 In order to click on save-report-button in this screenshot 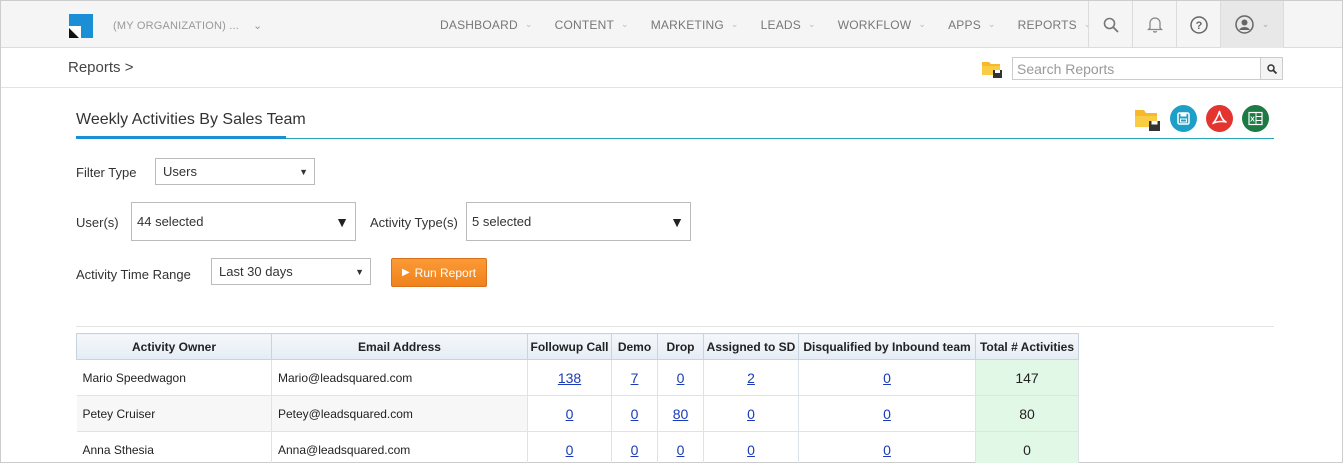, I will do `click(1183, 118)`.